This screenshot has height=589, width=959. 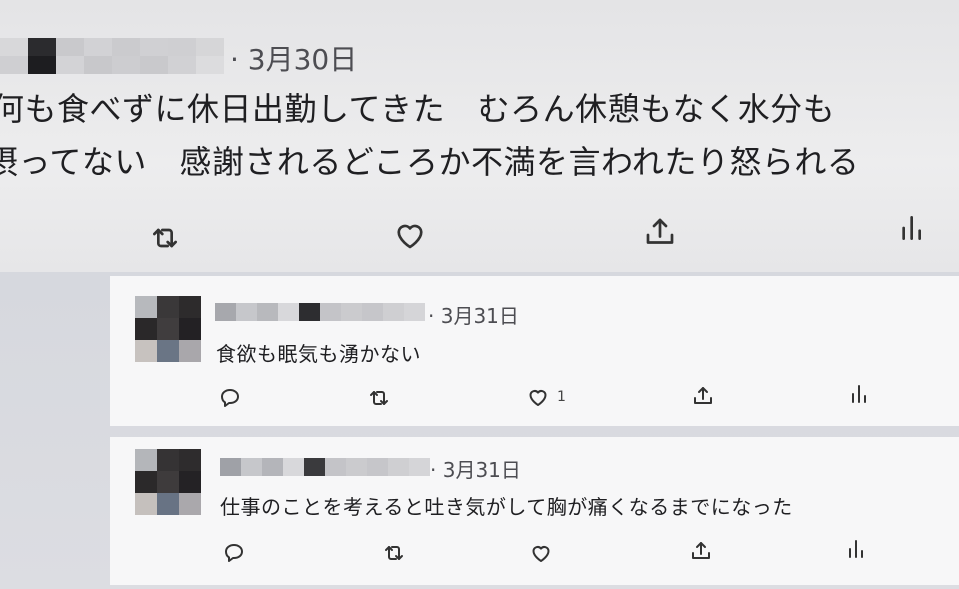 What do you see at coordinates (561, 397) in the screenshot?
I see `like-count: 1` at bounding box center [561, 397].